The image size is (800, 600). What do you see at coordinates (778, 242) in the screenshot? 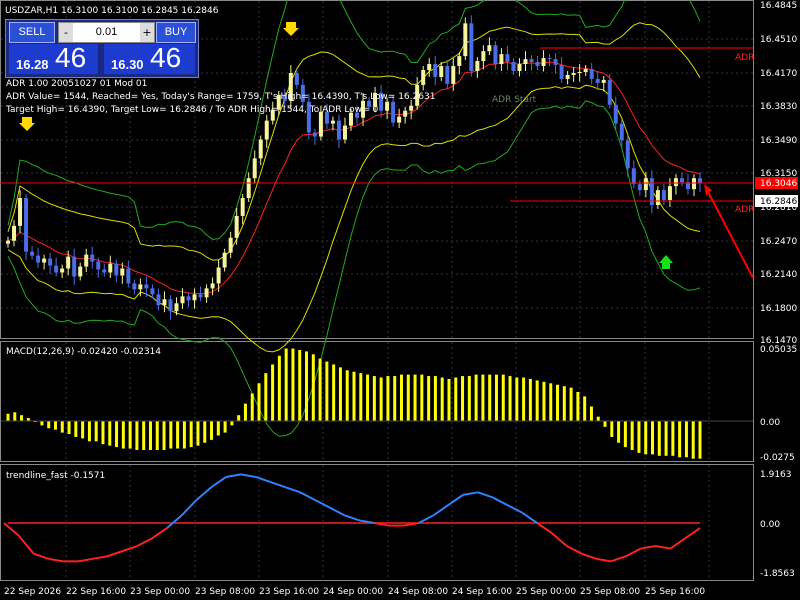
I see `price-axis-tick-7: 16.2470` at bounding box center [778, 242].